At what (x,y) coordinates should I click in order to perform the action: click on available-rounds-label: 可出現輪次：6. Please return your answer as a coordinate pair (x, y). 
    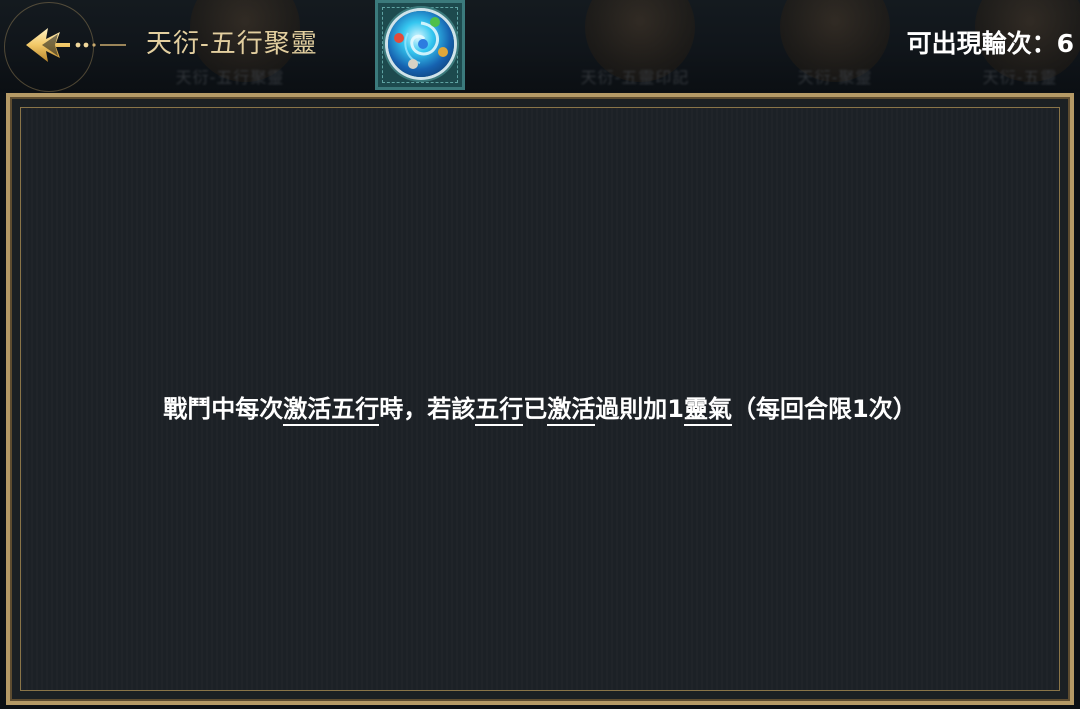
    Looking at the image, I should click on (990, 43).